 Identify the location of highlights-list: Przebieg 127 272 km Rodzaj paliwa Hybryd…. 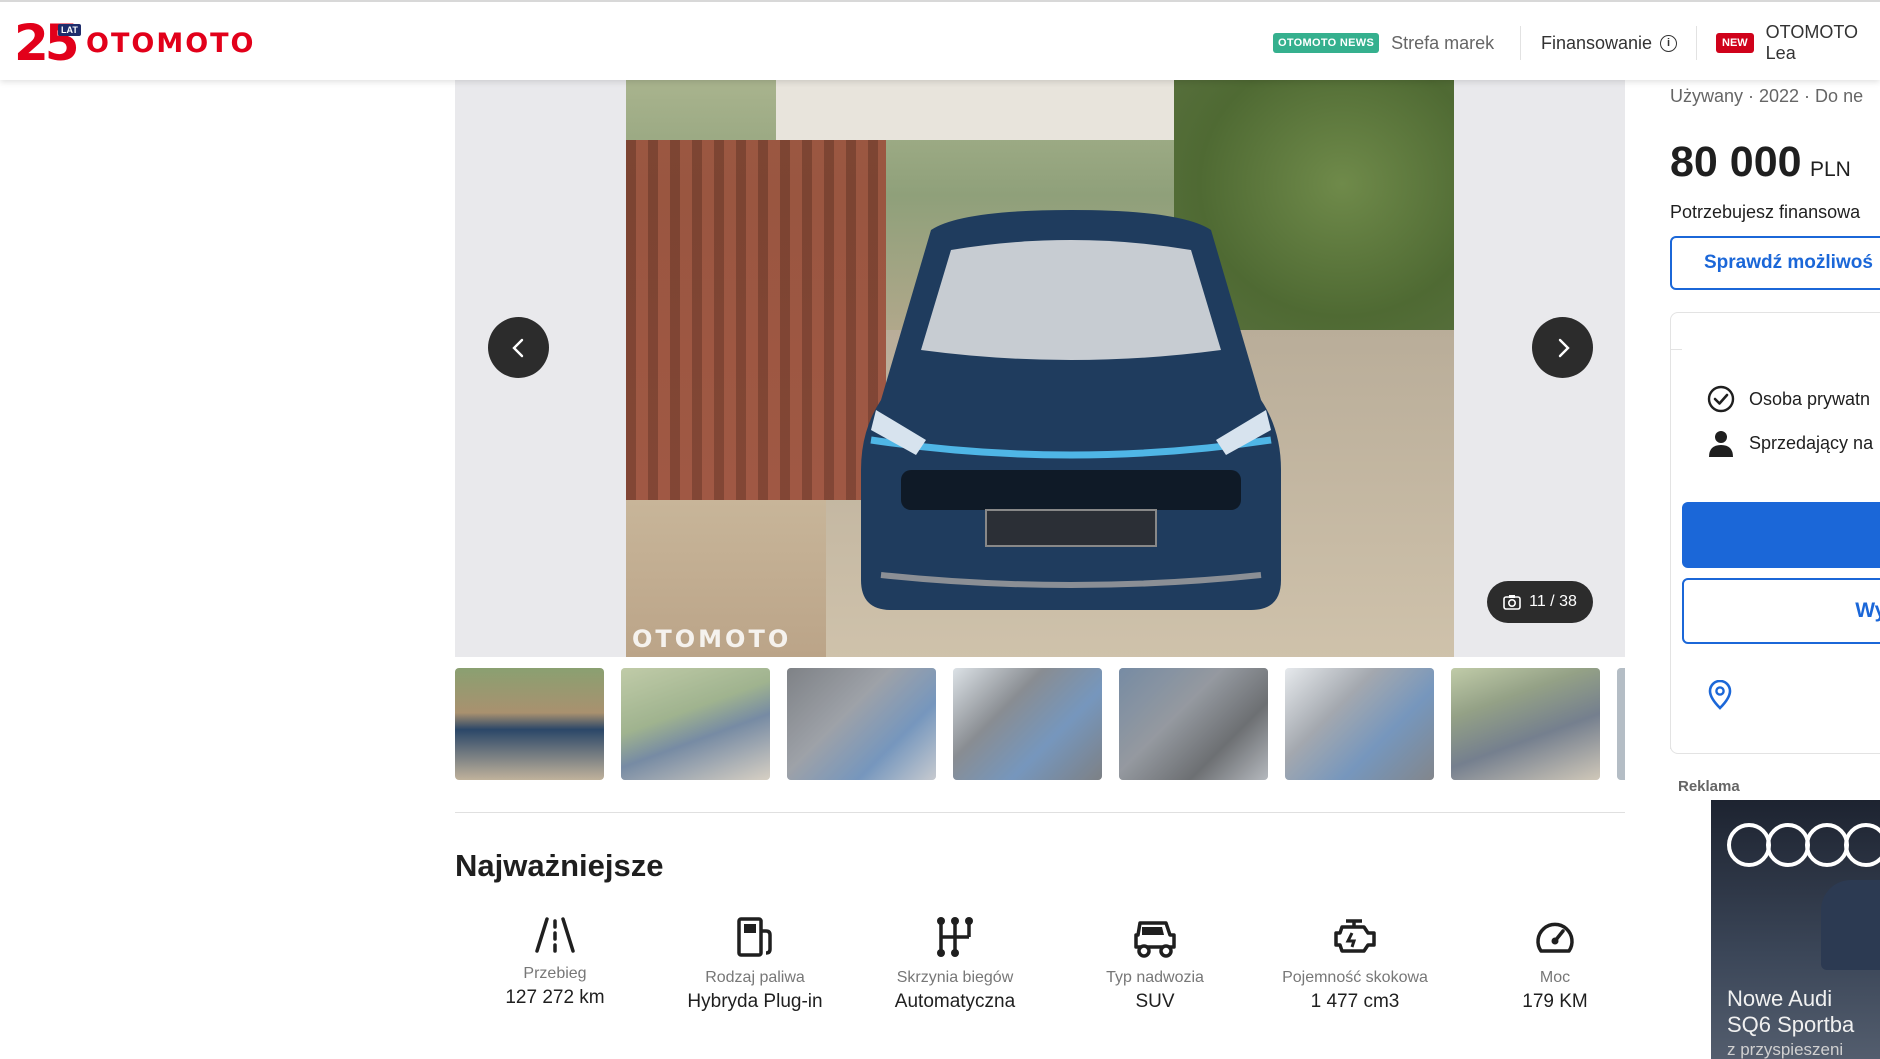
(1040, 970).